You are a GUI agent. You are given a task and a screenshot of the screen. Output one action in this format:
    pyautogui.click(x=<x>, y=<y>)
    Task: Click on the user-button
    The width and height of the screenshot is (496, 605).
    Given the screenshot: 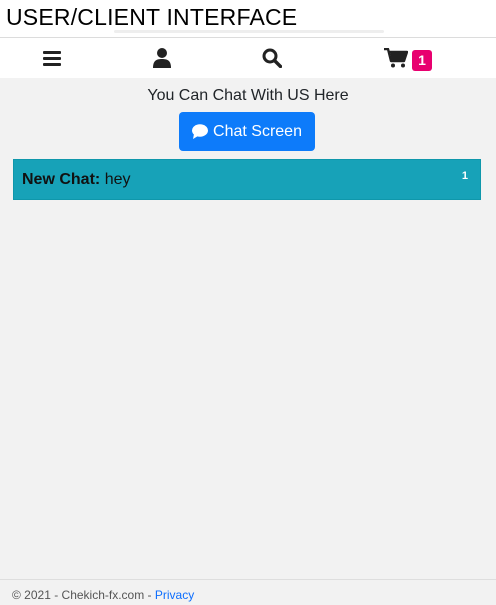 What is the action you would take?
    pyautogui.click(x=162, y=58)
    